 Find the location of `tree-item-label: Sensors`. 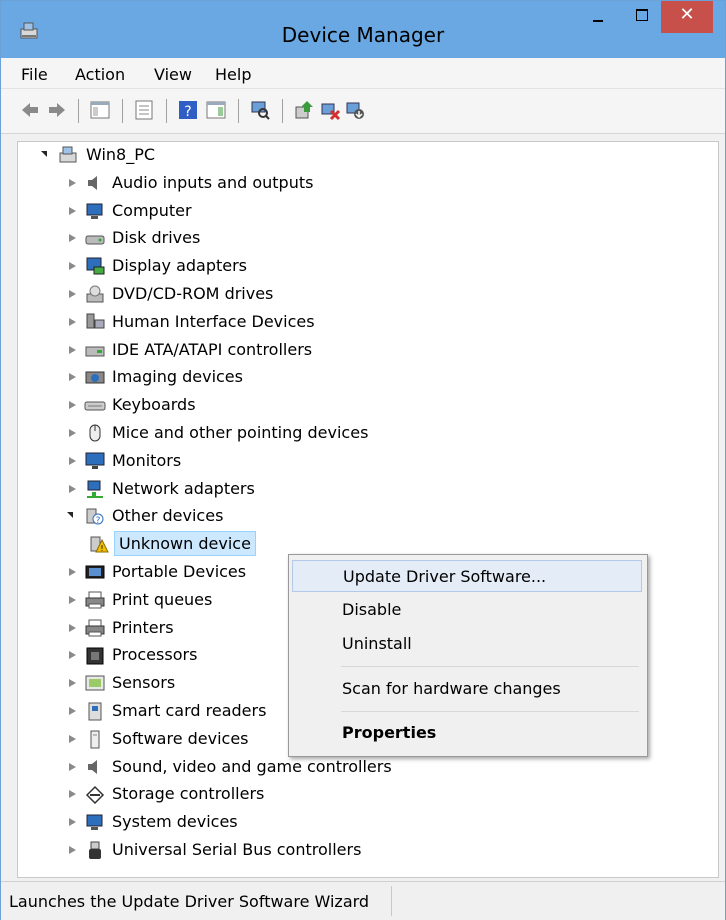

tree-item-label: Sensors is located at coordinates (144, 683).